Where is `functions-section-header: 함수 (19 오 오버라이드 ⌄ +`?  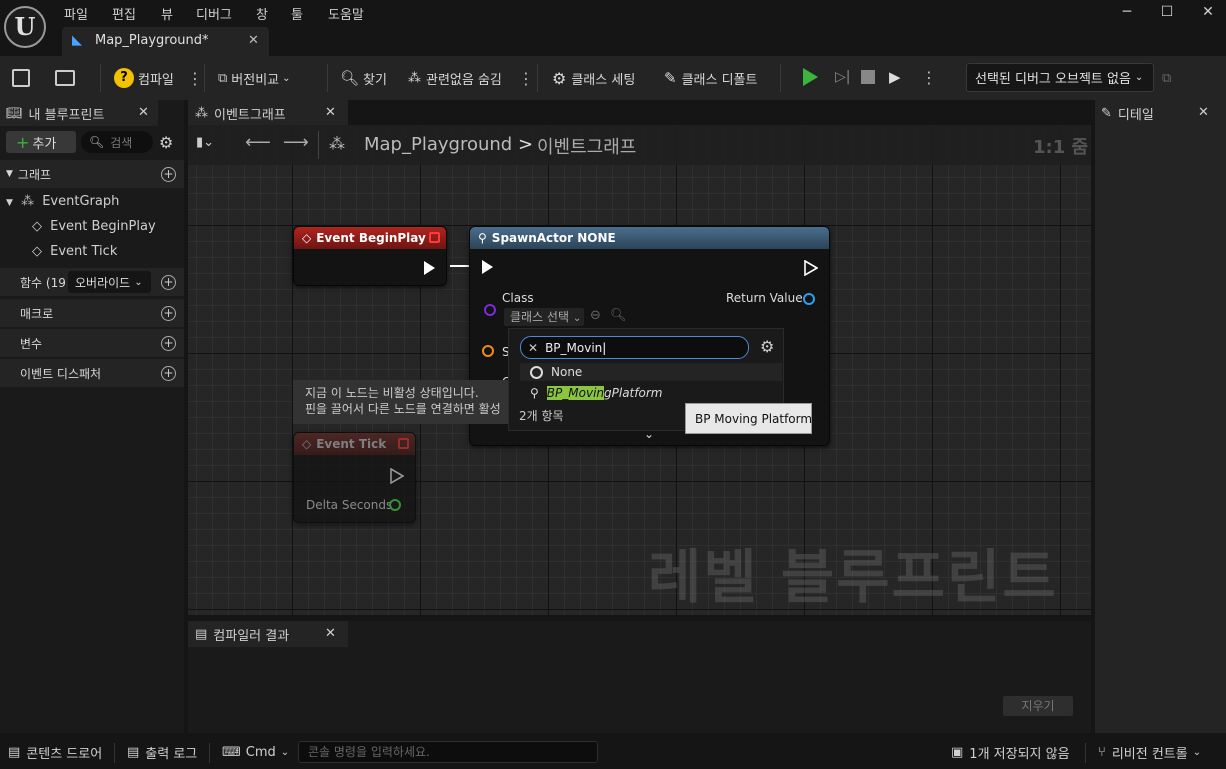
functions-section-header: 함수 (19 오 오버라이드 ⌄ + is located at coordinates (92, 282).